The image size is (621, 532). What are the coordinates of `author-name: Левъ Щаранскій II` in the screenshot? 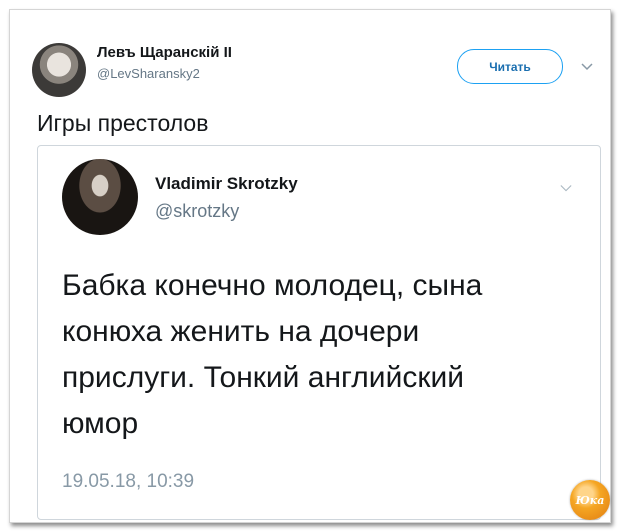 It's located at (164, 52).